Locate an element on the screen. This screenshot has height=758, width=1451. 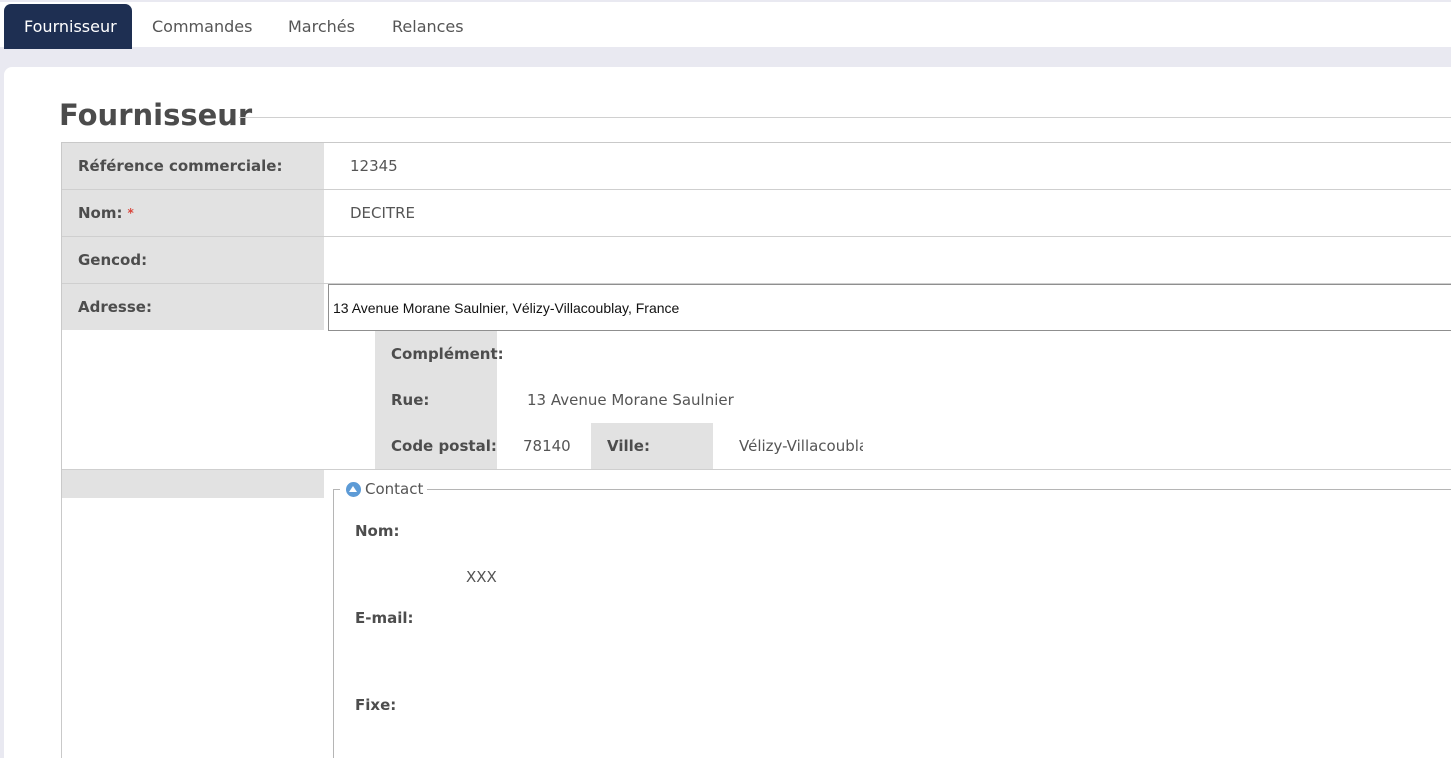
required-marker: * is located at coordinates (130, 213).